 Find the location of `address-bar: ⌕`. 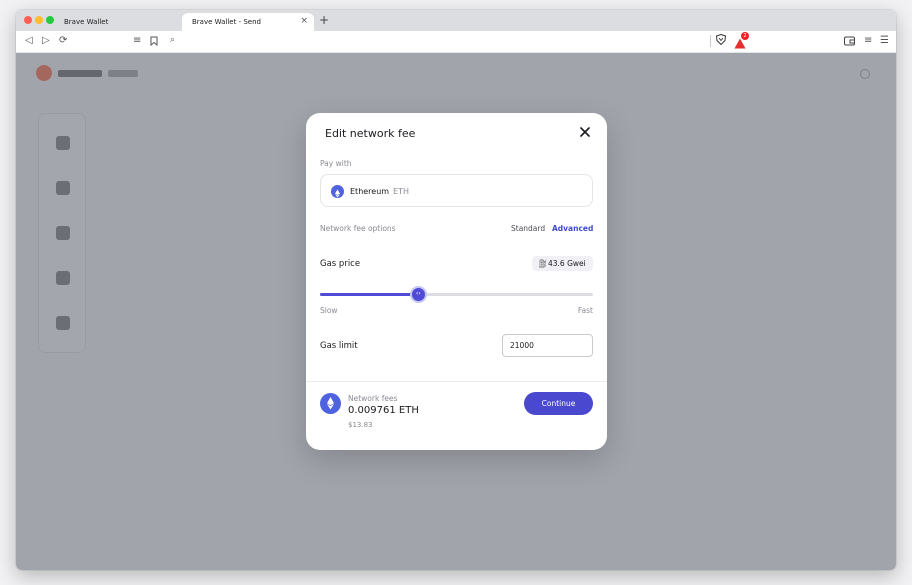

address-bar: ⌕ is located at coordinates (454, 41).